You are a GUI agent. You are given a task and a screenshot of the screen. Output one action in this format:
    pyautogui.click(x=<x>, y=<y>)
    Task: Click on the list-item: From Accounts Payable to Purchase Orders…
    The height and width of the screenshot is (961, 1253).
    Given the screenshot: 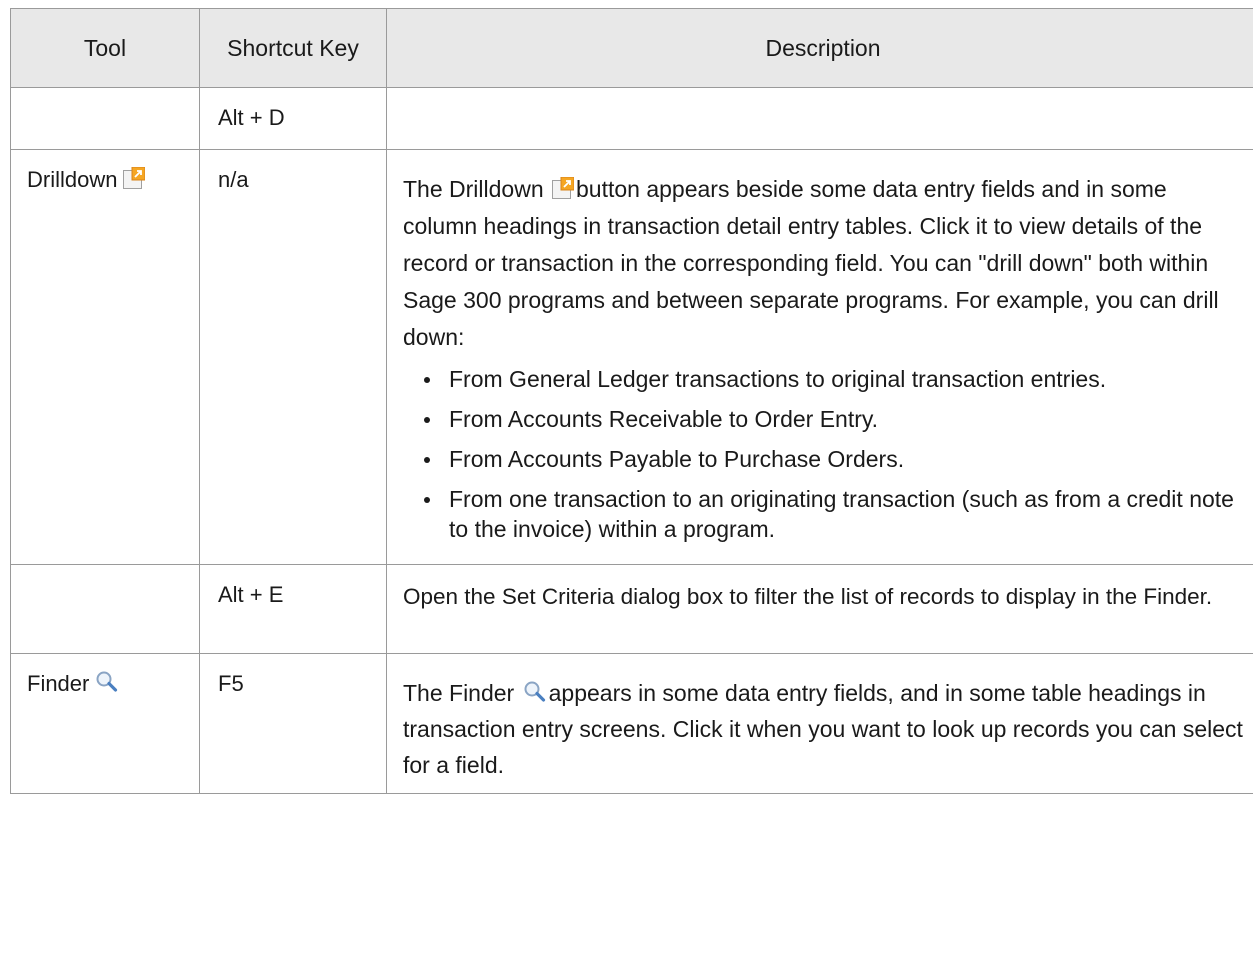 What is the action you would take?
    pyautogui.click(x=834, y=459)
    